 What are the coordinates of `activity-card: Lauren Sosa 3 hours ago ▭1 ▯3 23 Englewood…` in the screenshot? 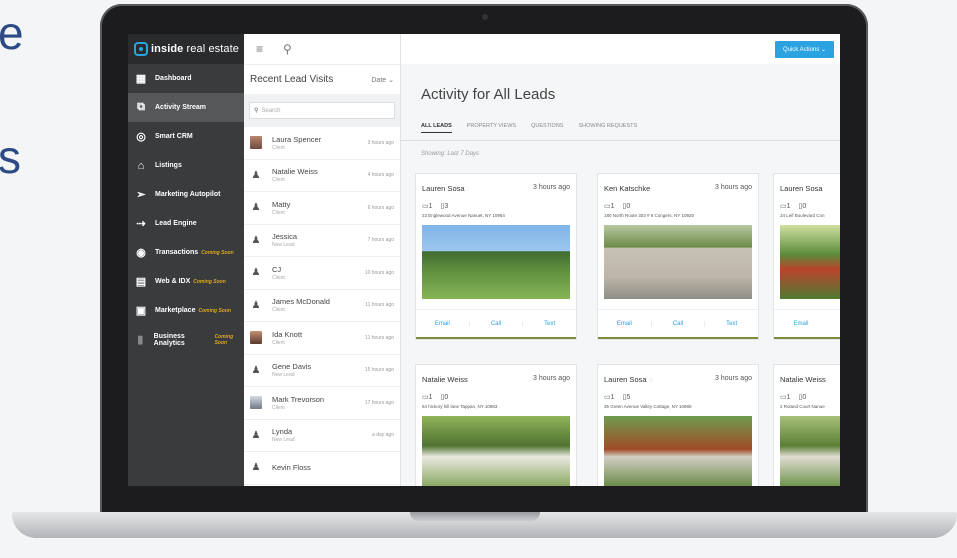 It's located at (496, 256).